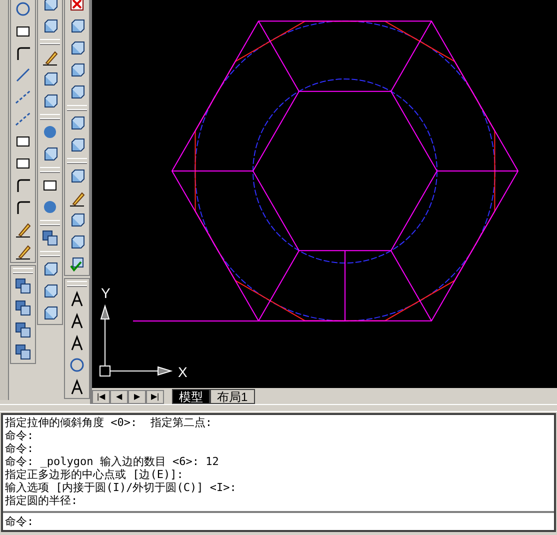 The image size is (557, 535). Describe the element at coordinates (155, 397) in the screenshot. I see `nav-button: ▶|` at that location.